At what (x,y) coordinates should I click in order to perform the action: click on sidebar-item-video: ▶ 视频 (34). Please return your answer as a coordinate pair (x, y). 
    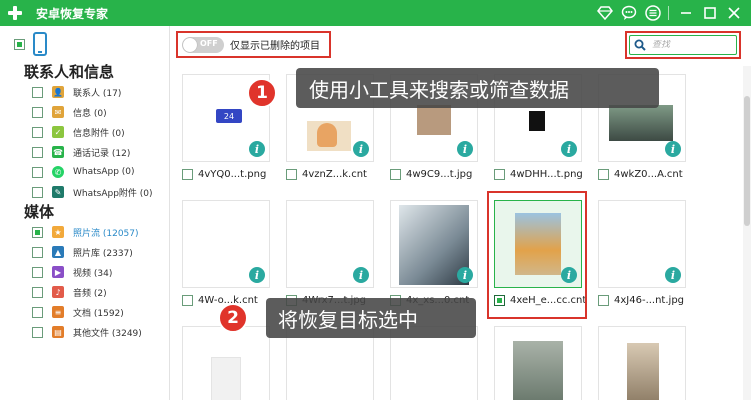
    Looking at the image, I should click on (84, 272).